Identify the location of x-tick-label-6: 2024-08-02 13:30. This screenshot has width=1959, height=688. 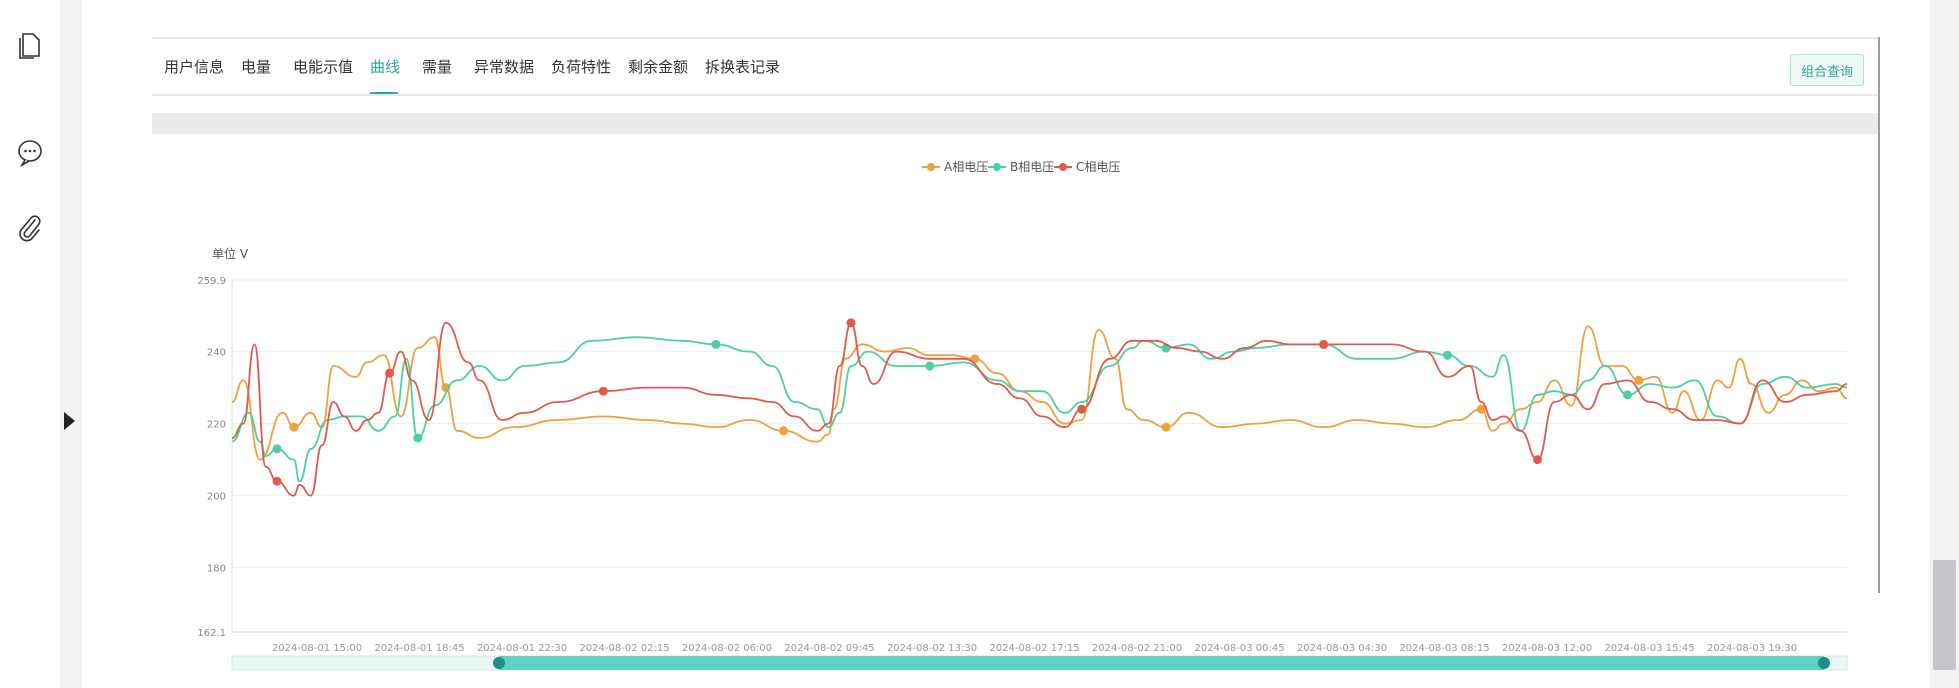
(932, 648).